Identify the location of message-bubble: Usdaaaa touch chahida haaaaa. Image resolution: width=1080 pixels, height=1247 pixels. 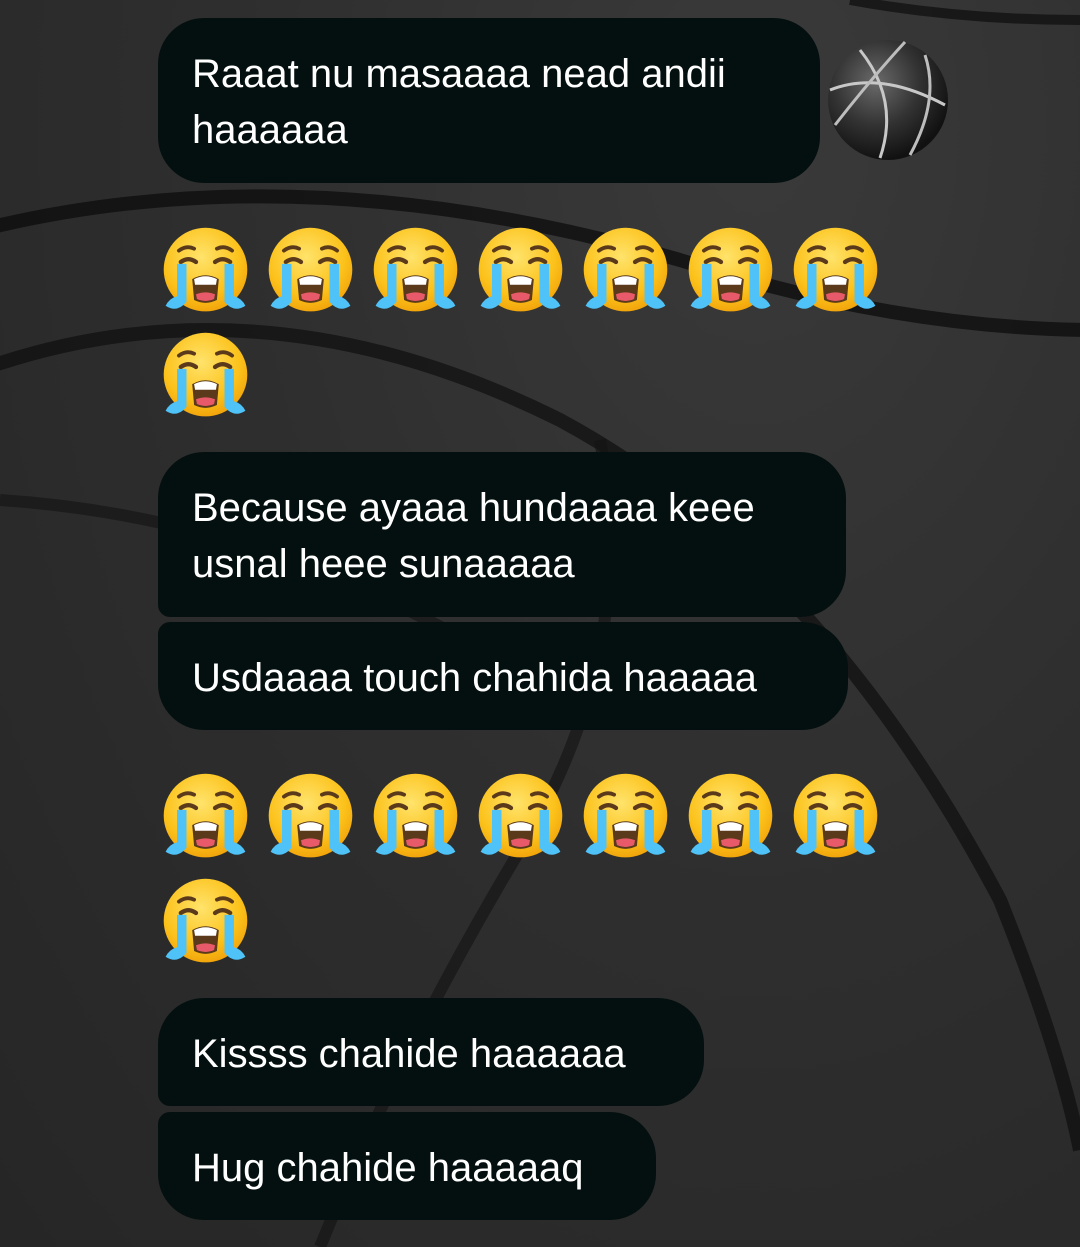
(503, 676).